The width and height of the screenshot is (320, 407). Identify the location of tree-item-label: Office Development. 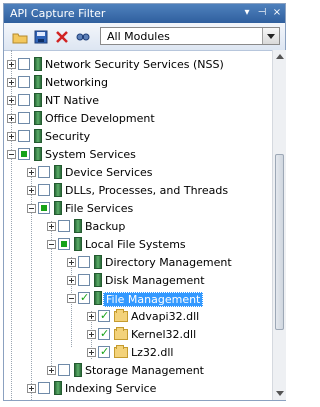
(100, 118).